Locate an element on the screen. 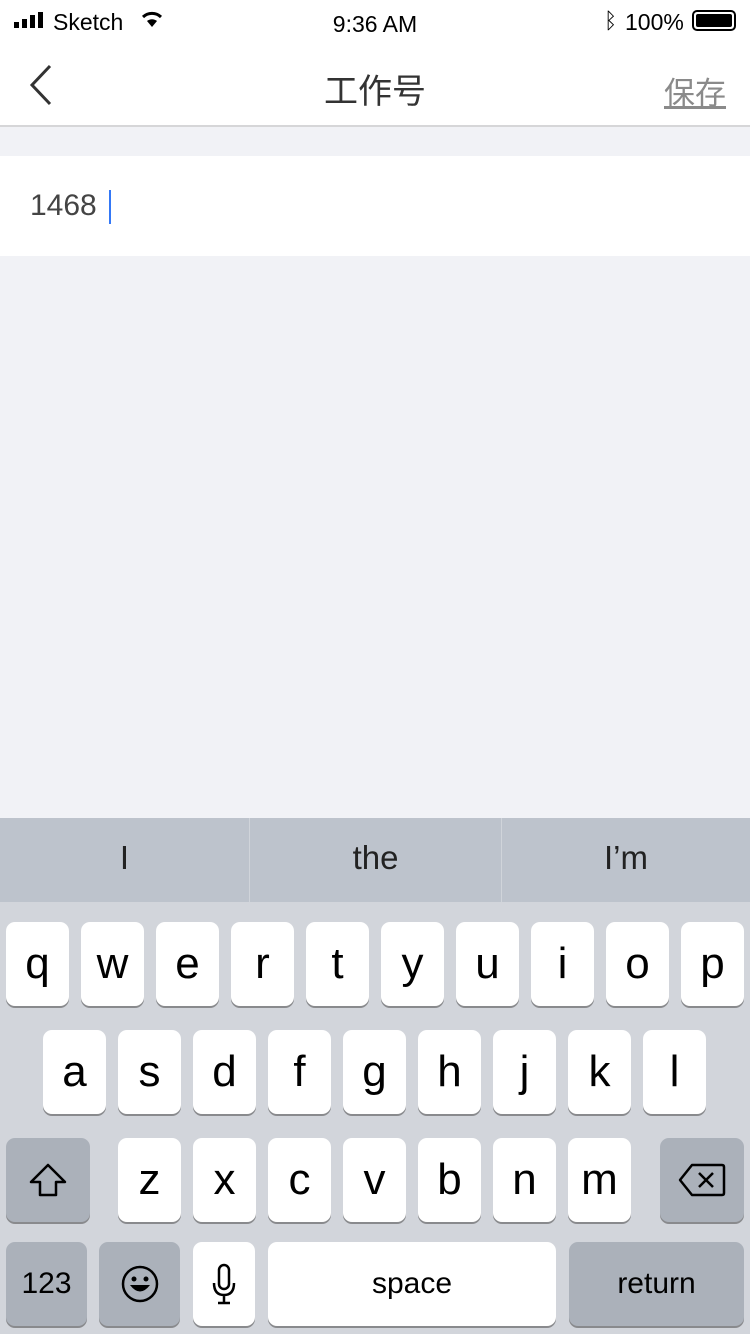  status-bar: Sketch 9:36 AM ᛒ 100% is located at coordinates (375, 22).